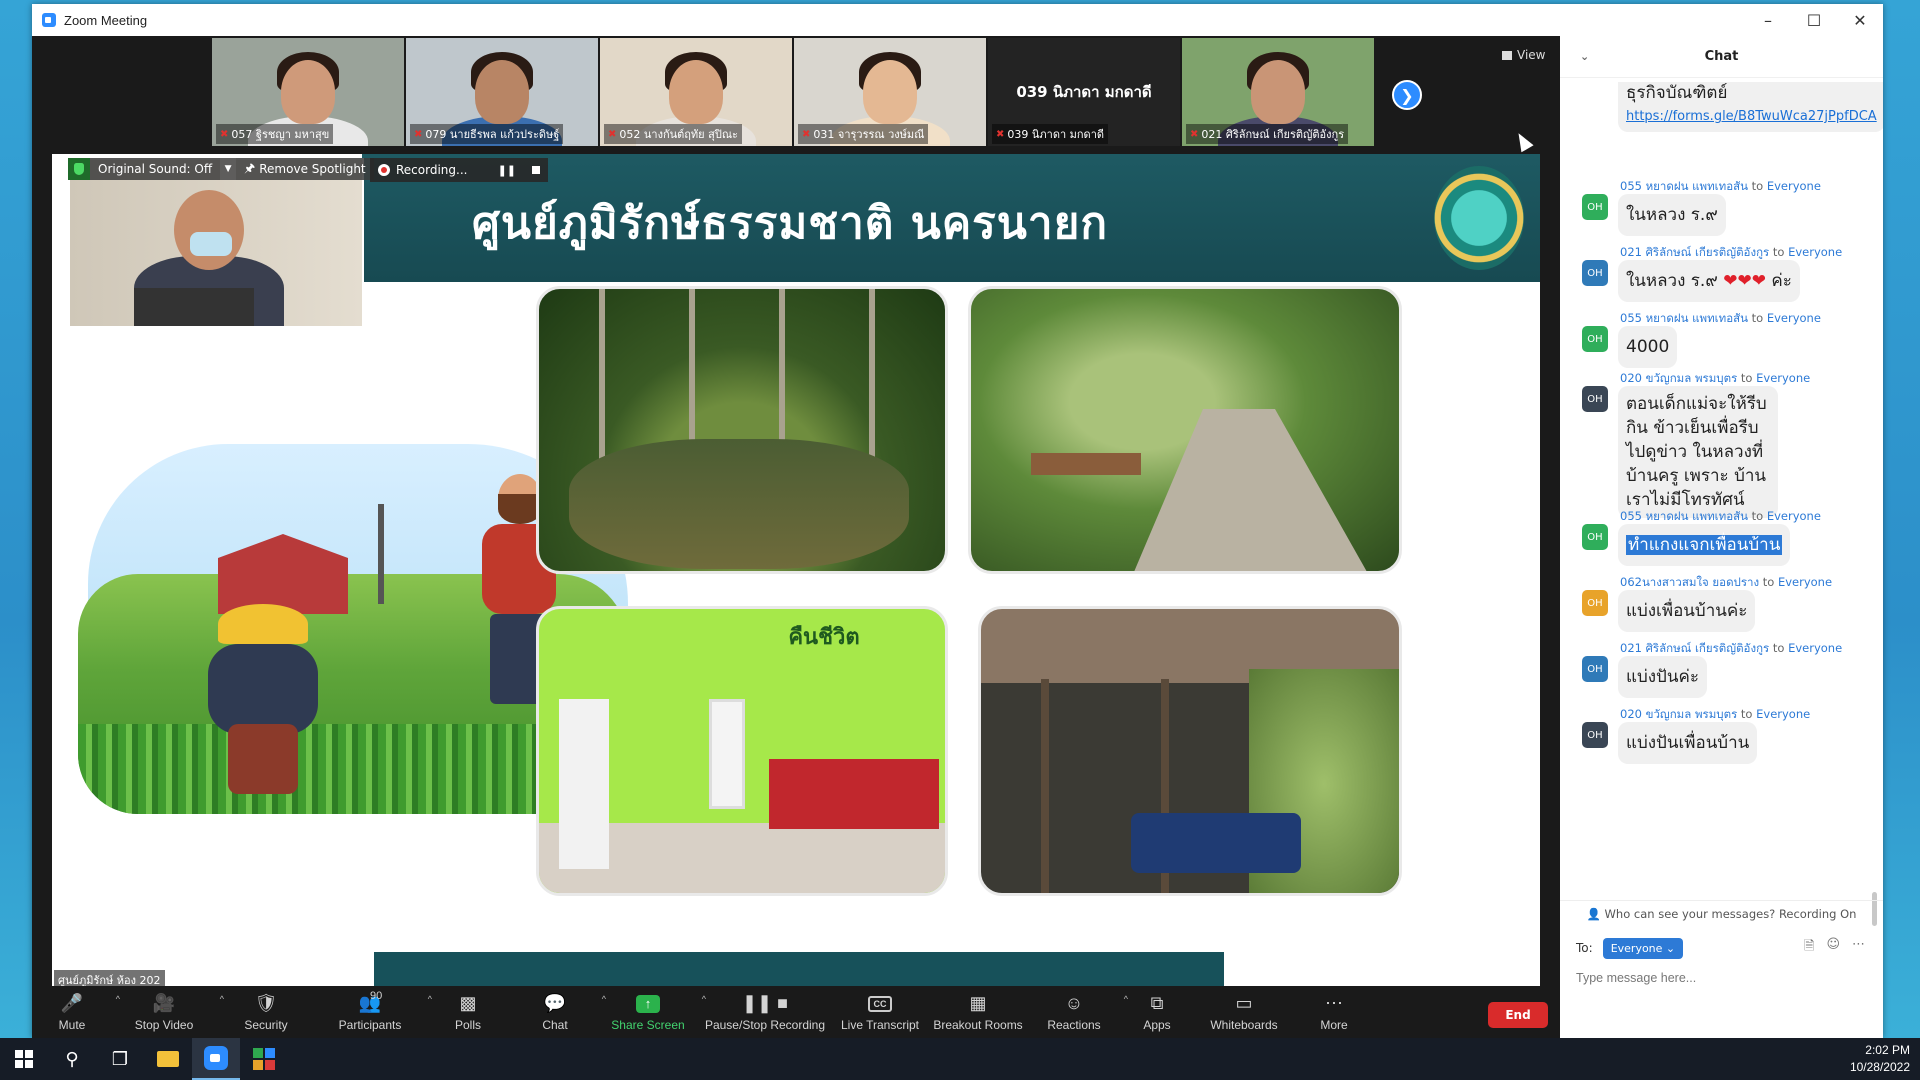  I want to click on participant-tile: ✖ 031 จารุวรรณ วงษ์มณี, so click(890, 92).